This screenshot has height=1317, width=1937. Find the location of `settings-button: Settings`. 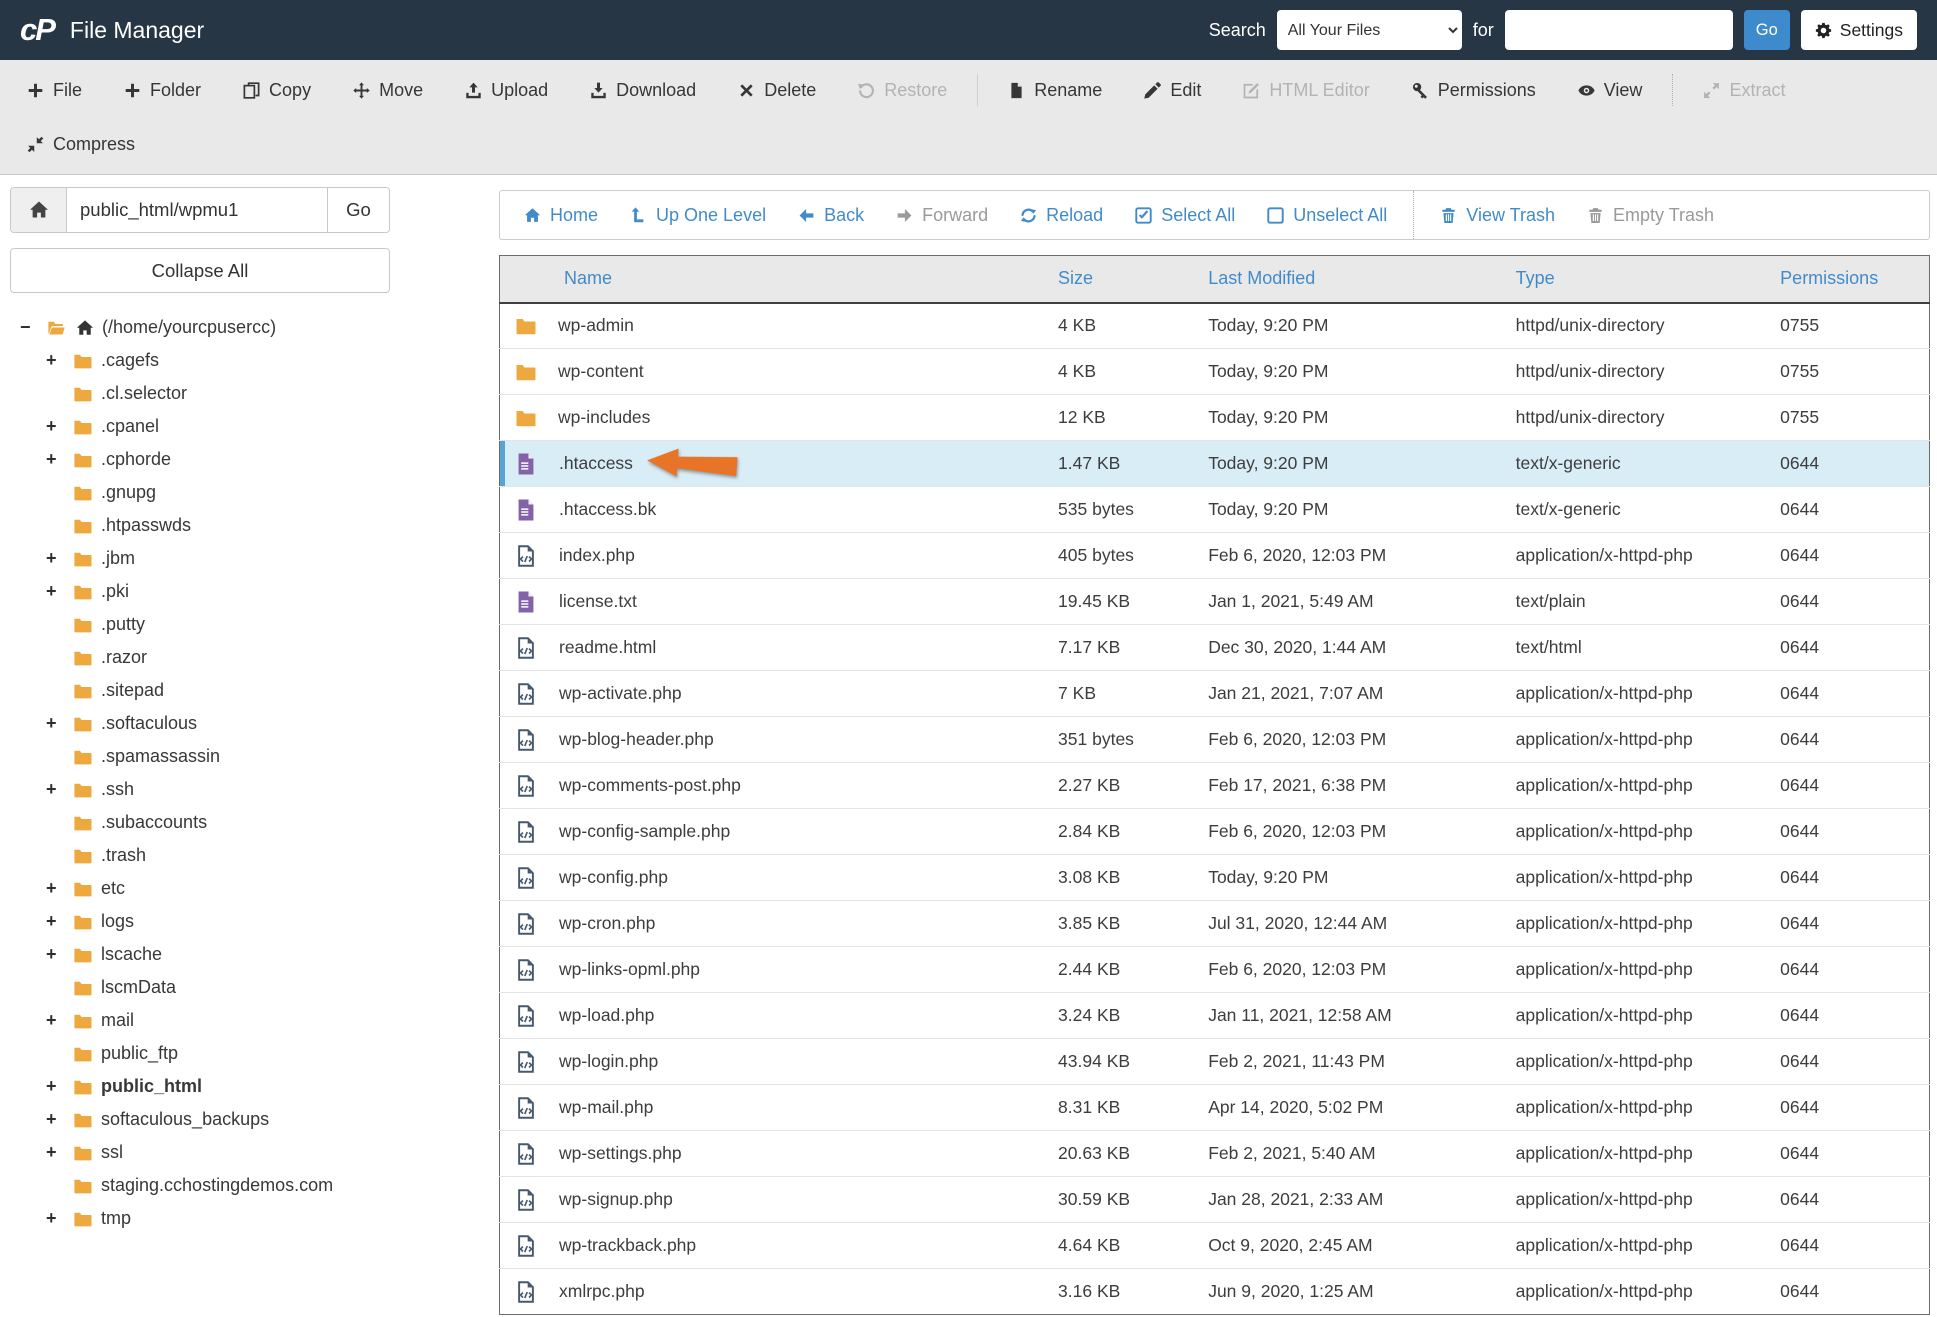

settings-button: Settings is located at coordinates (1858, 30).